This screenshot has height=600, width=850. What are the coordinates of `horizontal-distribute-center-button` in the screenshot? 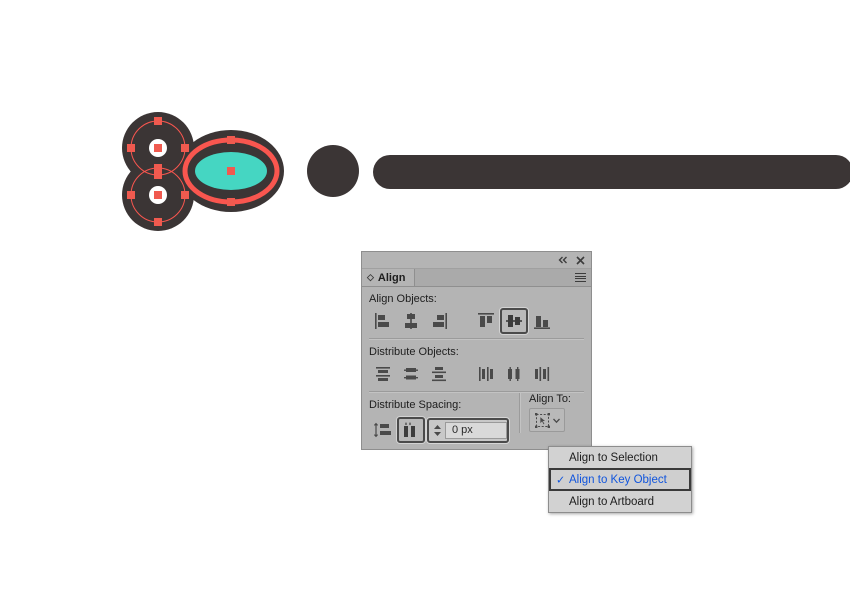 It's located at (514, 374).